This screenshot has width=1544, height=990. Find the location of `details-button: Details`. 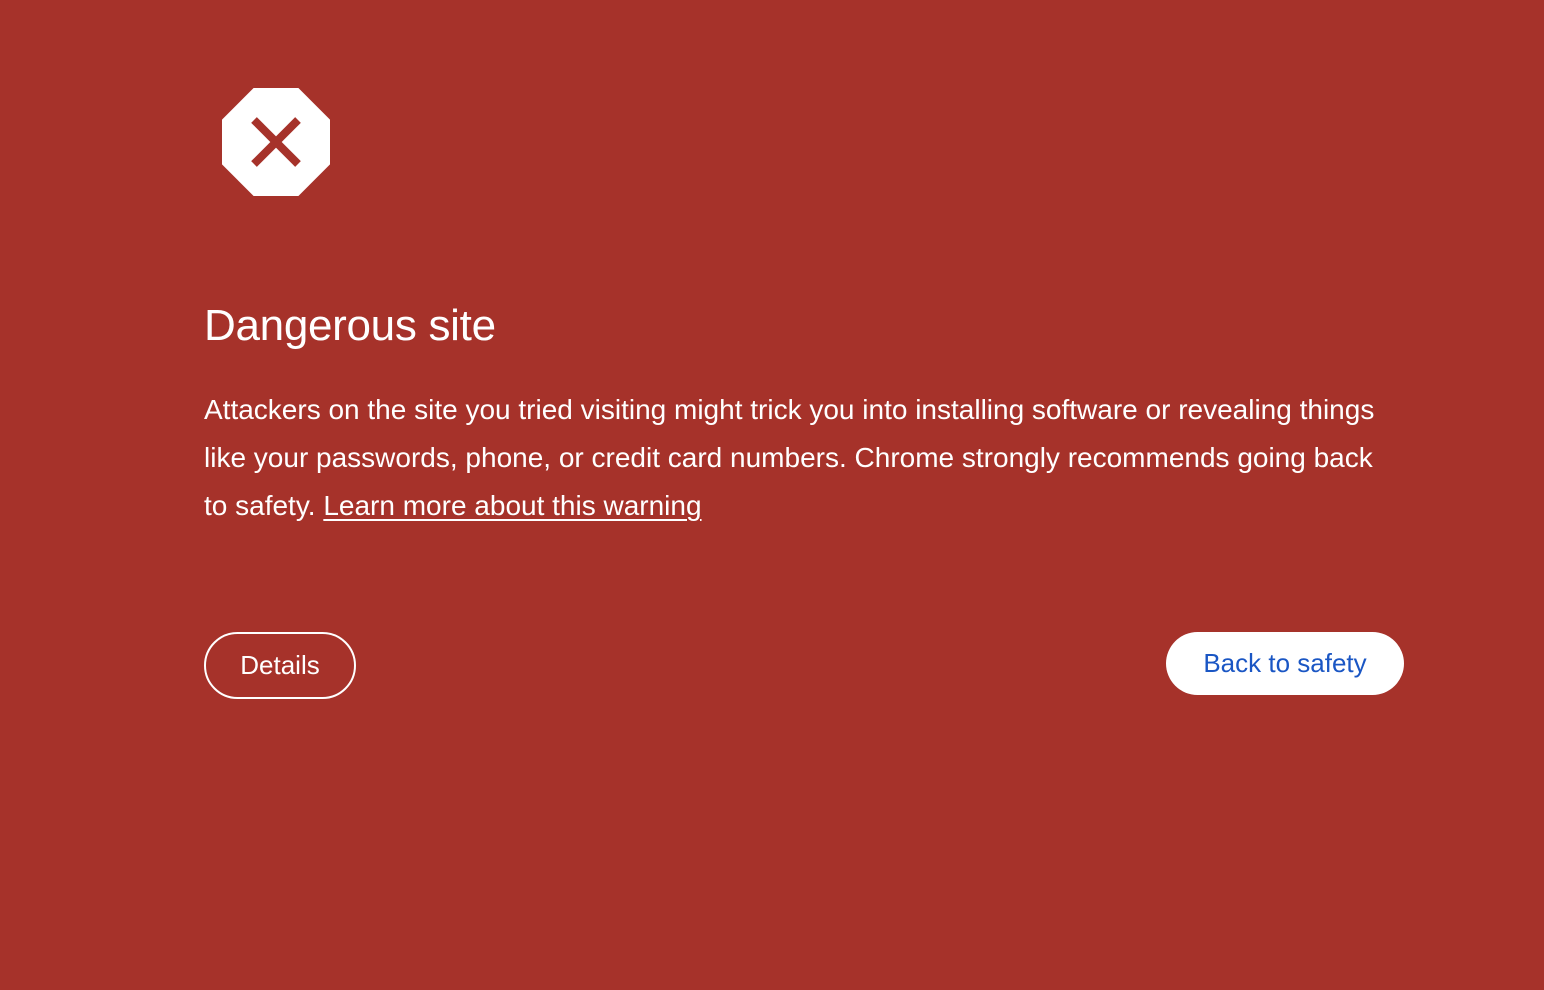

details-button: Details is located at coordinates (280, 665).